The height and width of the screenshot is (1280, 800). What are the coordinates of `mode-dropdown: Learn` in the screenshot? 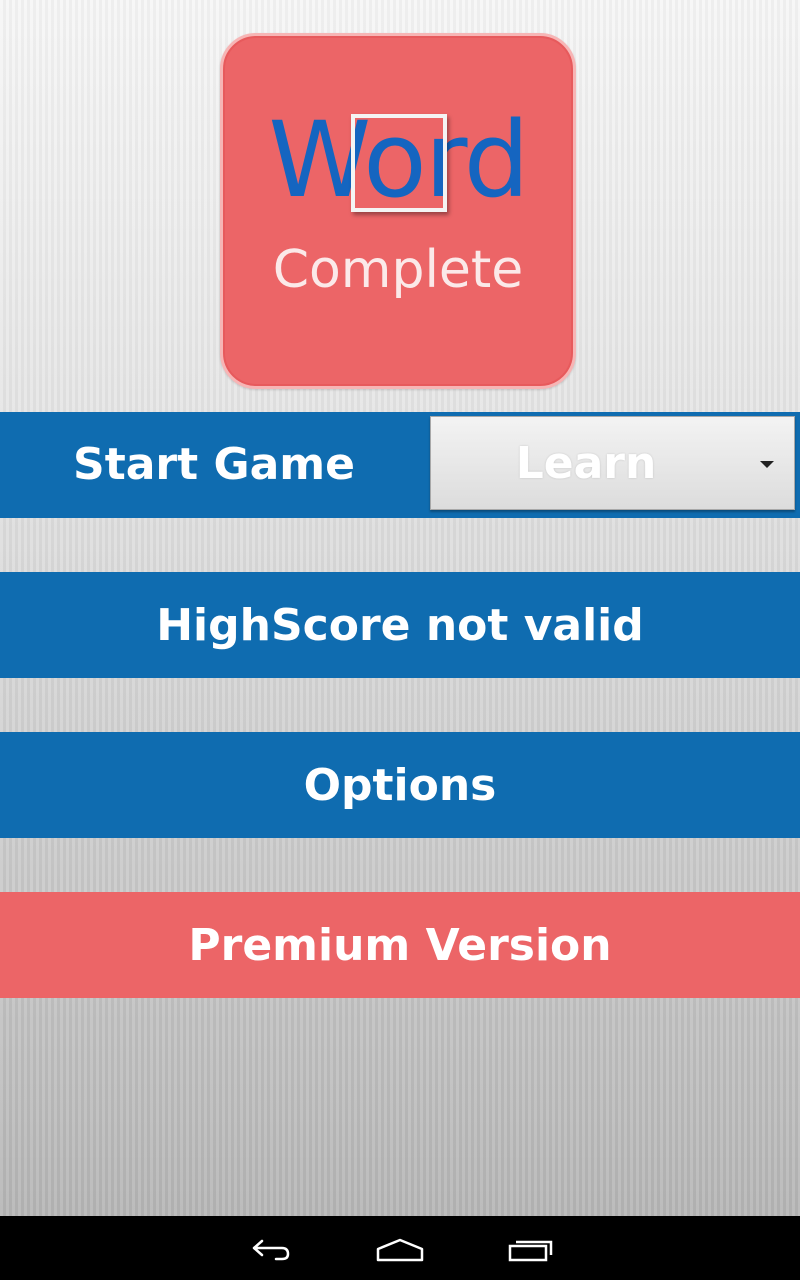 It's located at (612, 463).